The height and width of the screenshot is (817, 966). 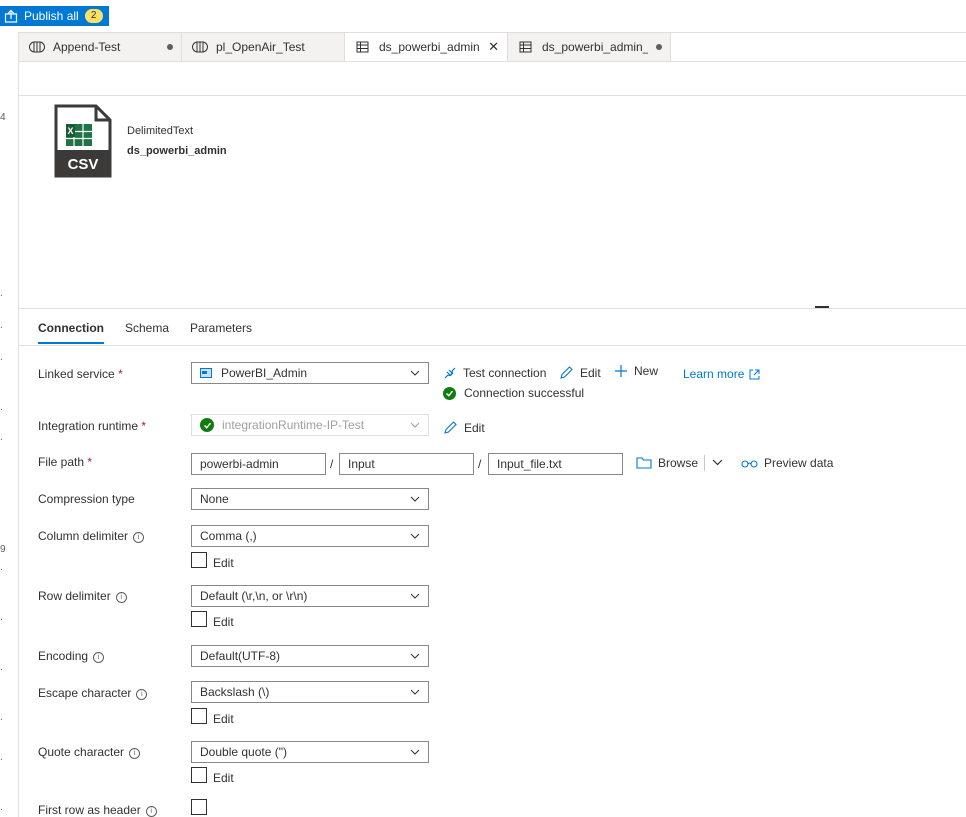 I want to click on quote-character-select: Double quote ("), so click(x=310, y=752).